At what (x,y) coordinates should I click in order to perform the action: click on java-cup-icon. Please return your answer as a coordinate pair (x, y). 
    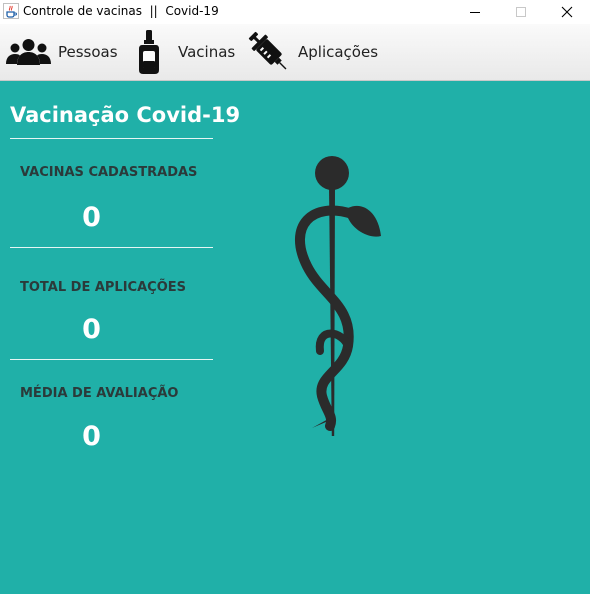
    Looking at the image, I should click on (11, 11).